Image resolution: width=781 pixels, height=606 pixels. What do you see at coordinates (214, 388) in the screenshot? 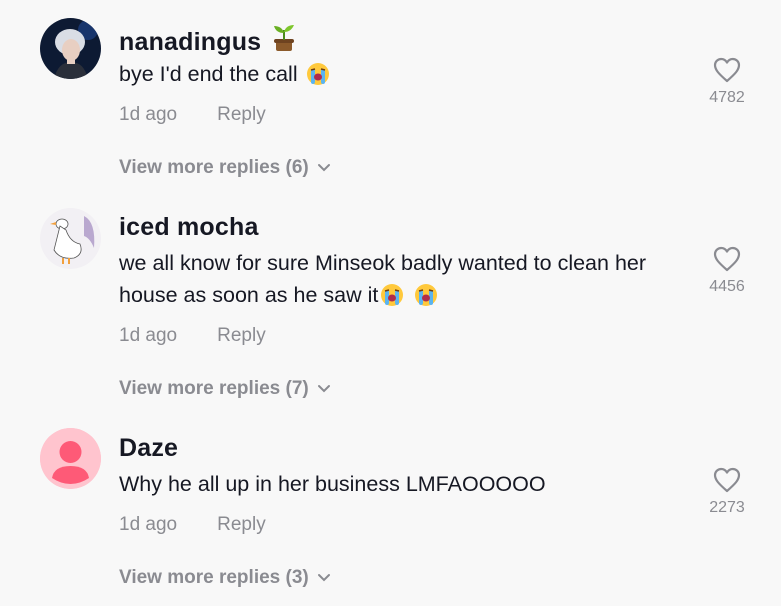
I see `view-more-label: View more replies (7)` at bounding box center [214, 388].